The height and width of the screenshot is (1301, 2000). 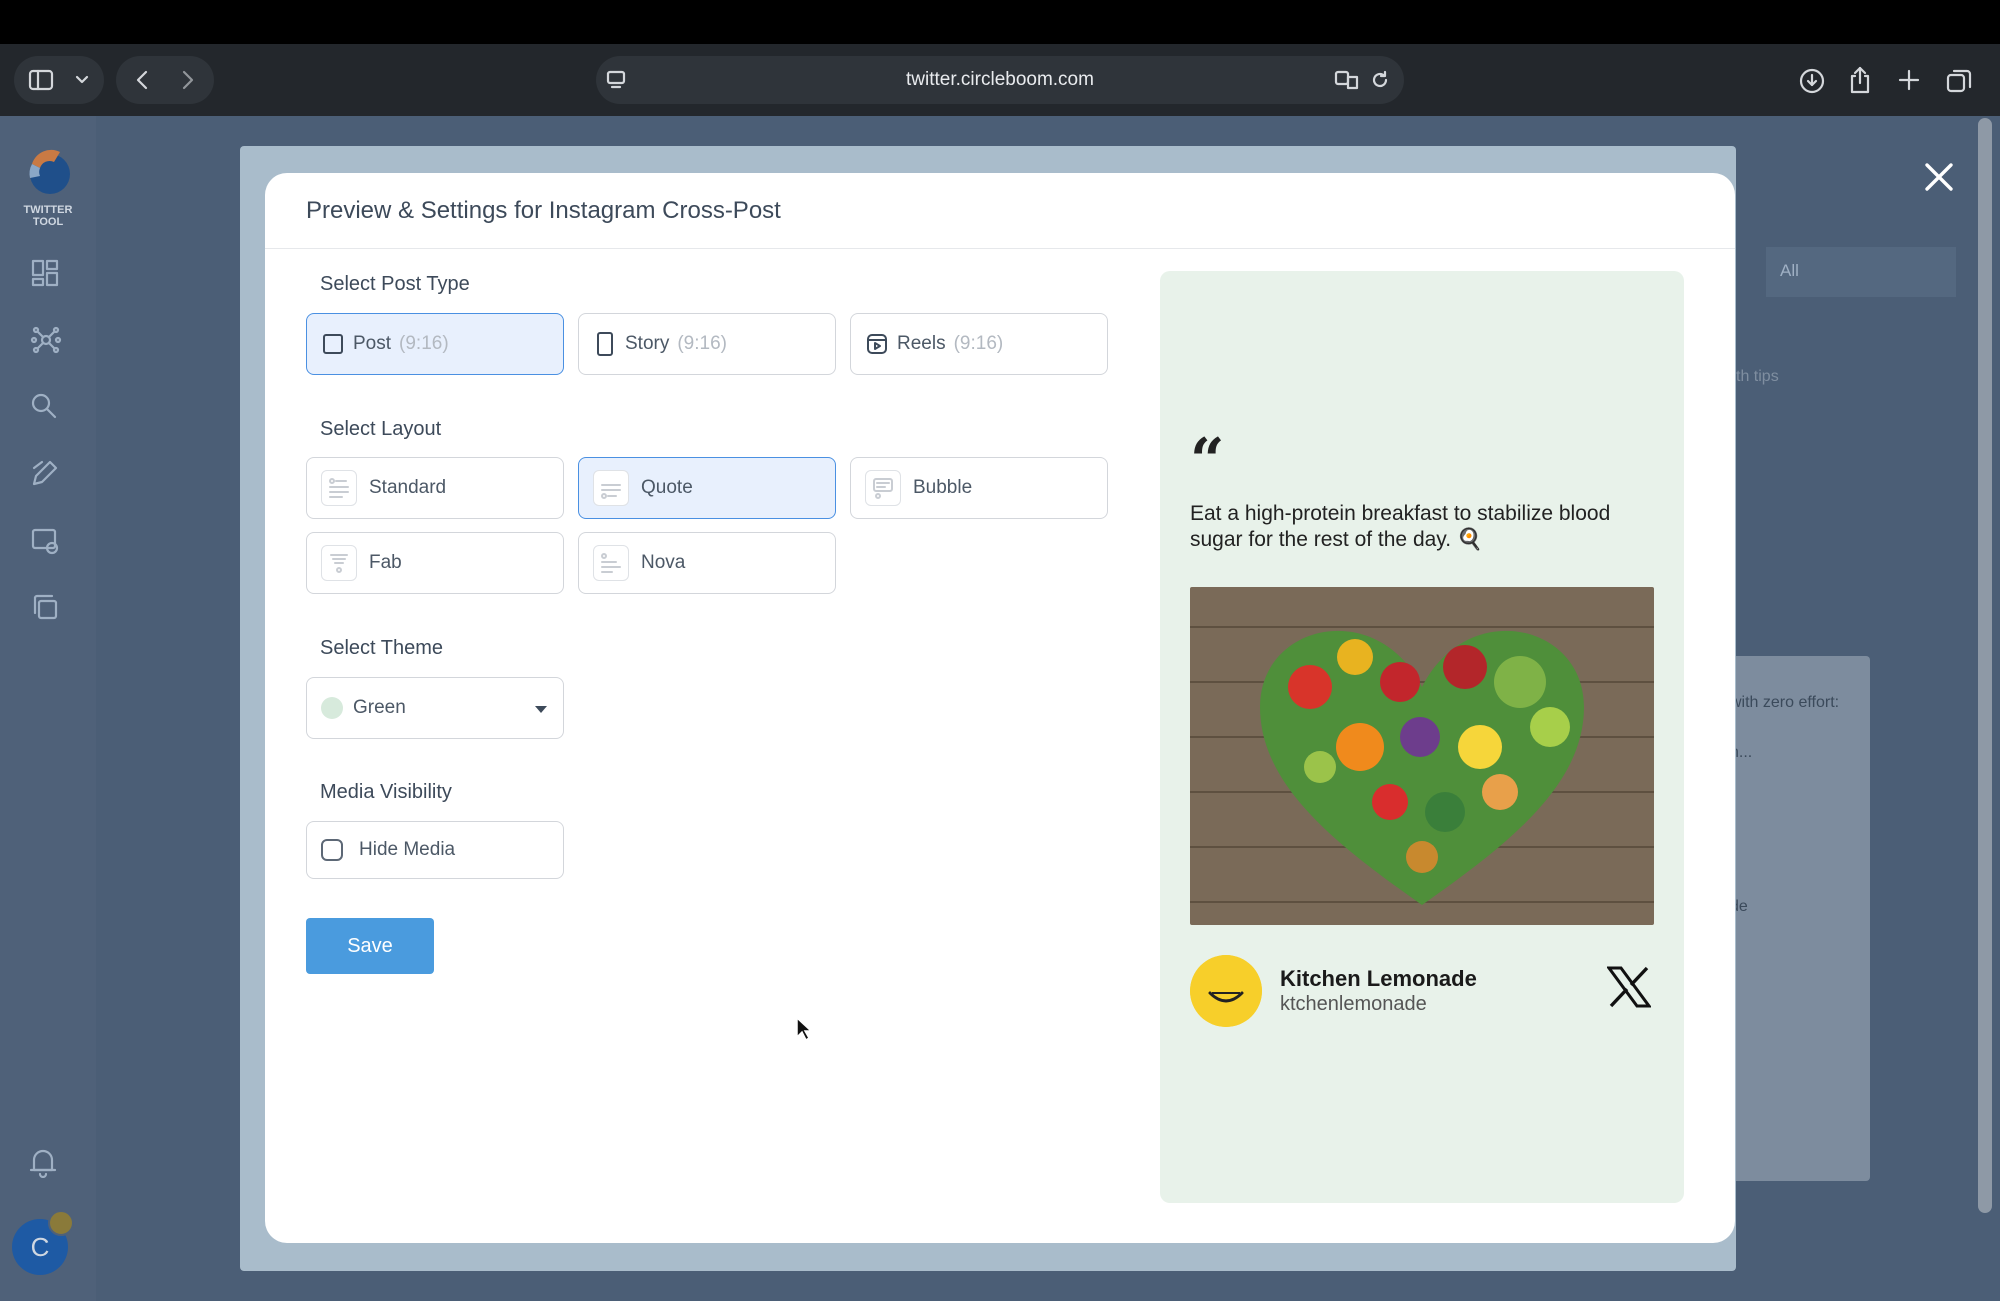 What do you see at coordinates (707, 563) in the screenshot?
I see `layout-nova: Nova` at bounding box center [707, 563].